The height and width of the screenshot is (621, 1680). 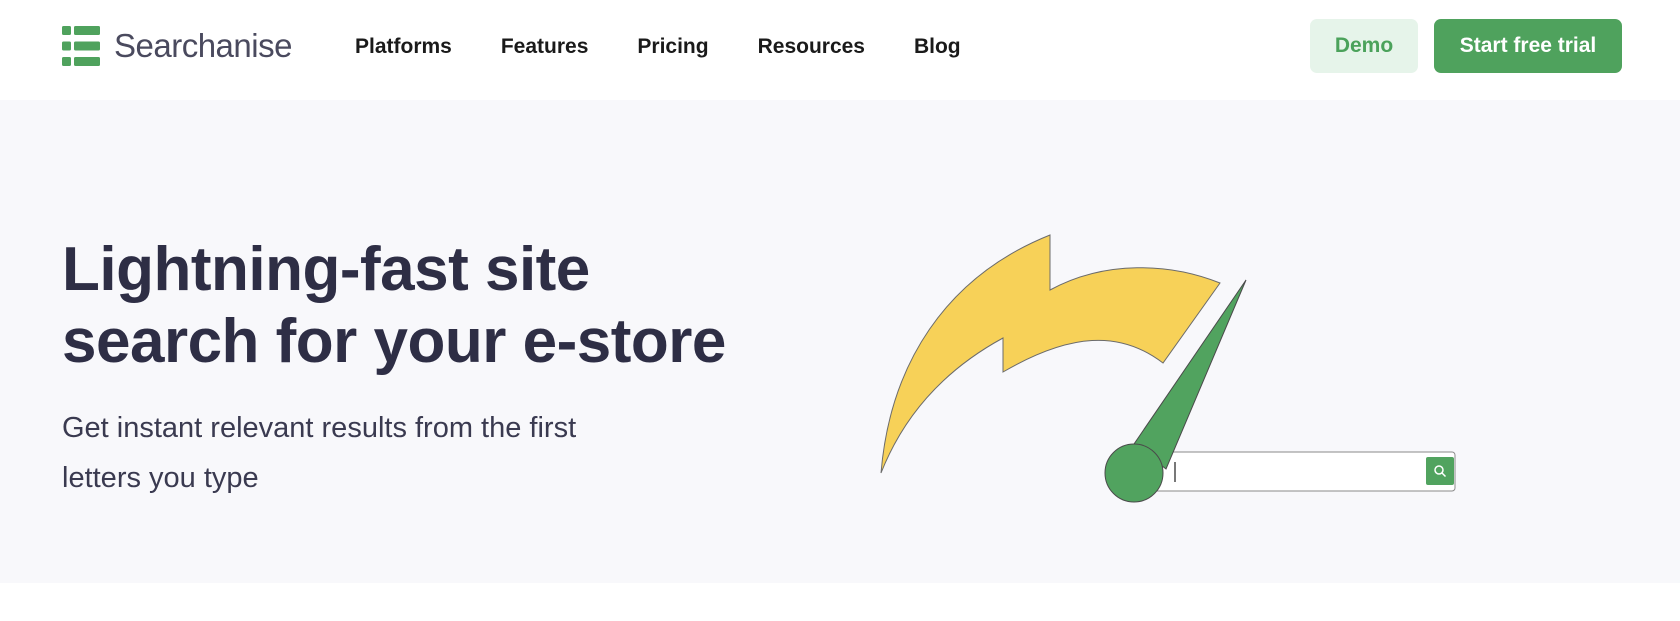 What do you see at coordinates (1440, 471) in the screenshot?
I see `search-icon` at bounding box center [1440, 471].